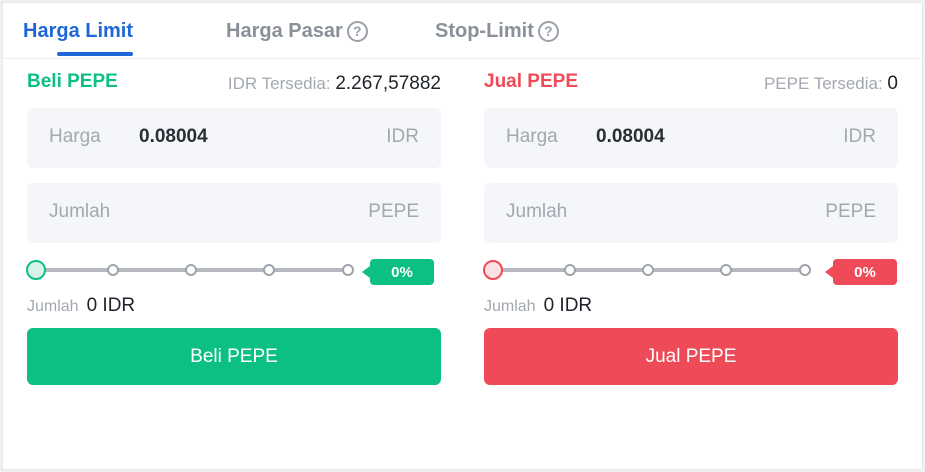 The width and height of the screenshot is (925, 472). I want to click on sell-amount-field: Jumlah PEPE, so click(691, 213).